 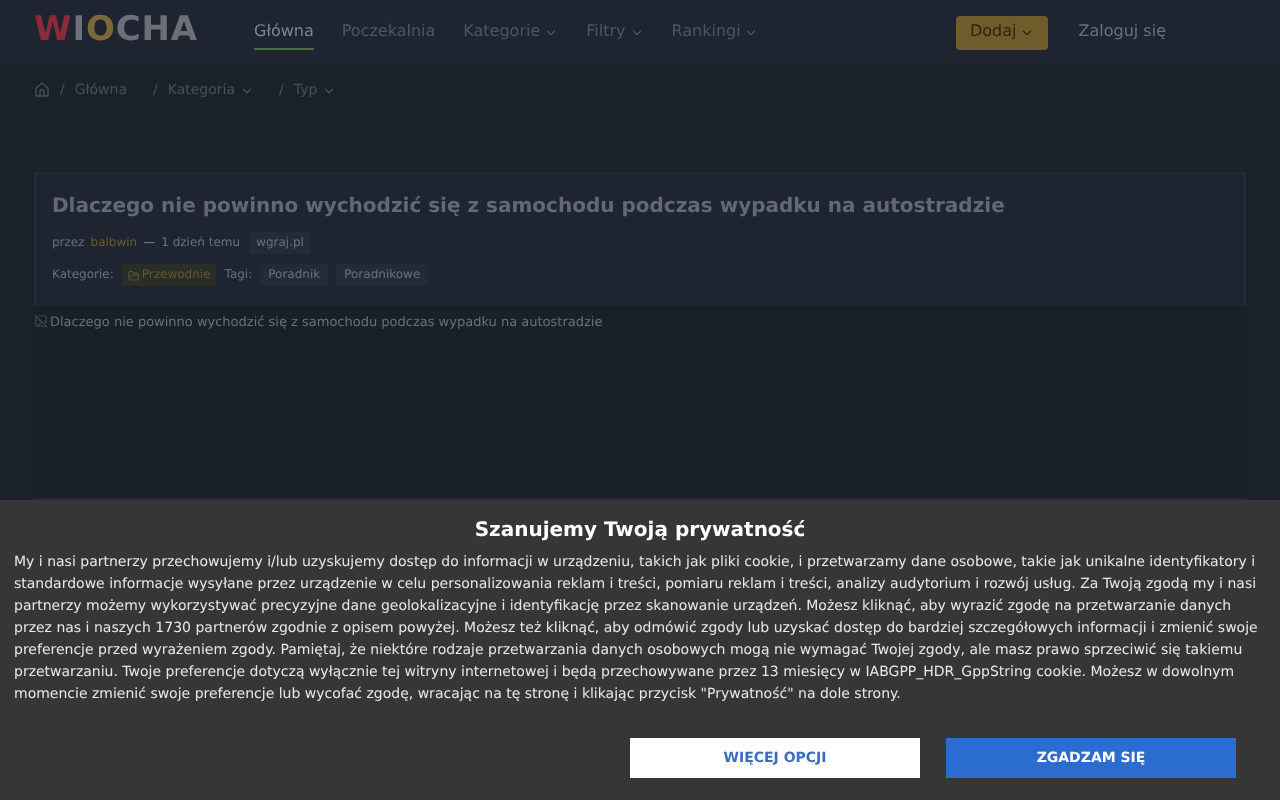 I want to click on broken-image-icon, so click(x=41, y=321).